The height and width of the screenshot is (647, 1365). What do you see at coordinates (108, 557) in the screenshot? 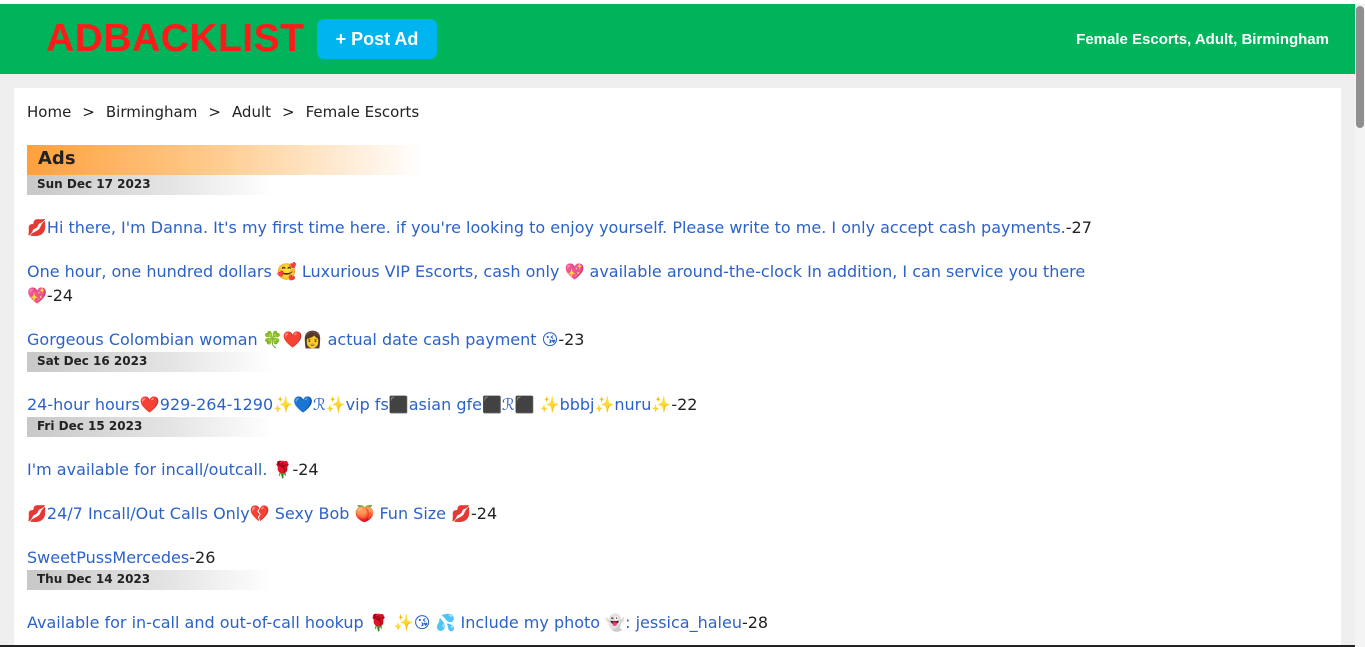
I see `ad-link: SweetPussMercedes` at bounding box center [108, 557].